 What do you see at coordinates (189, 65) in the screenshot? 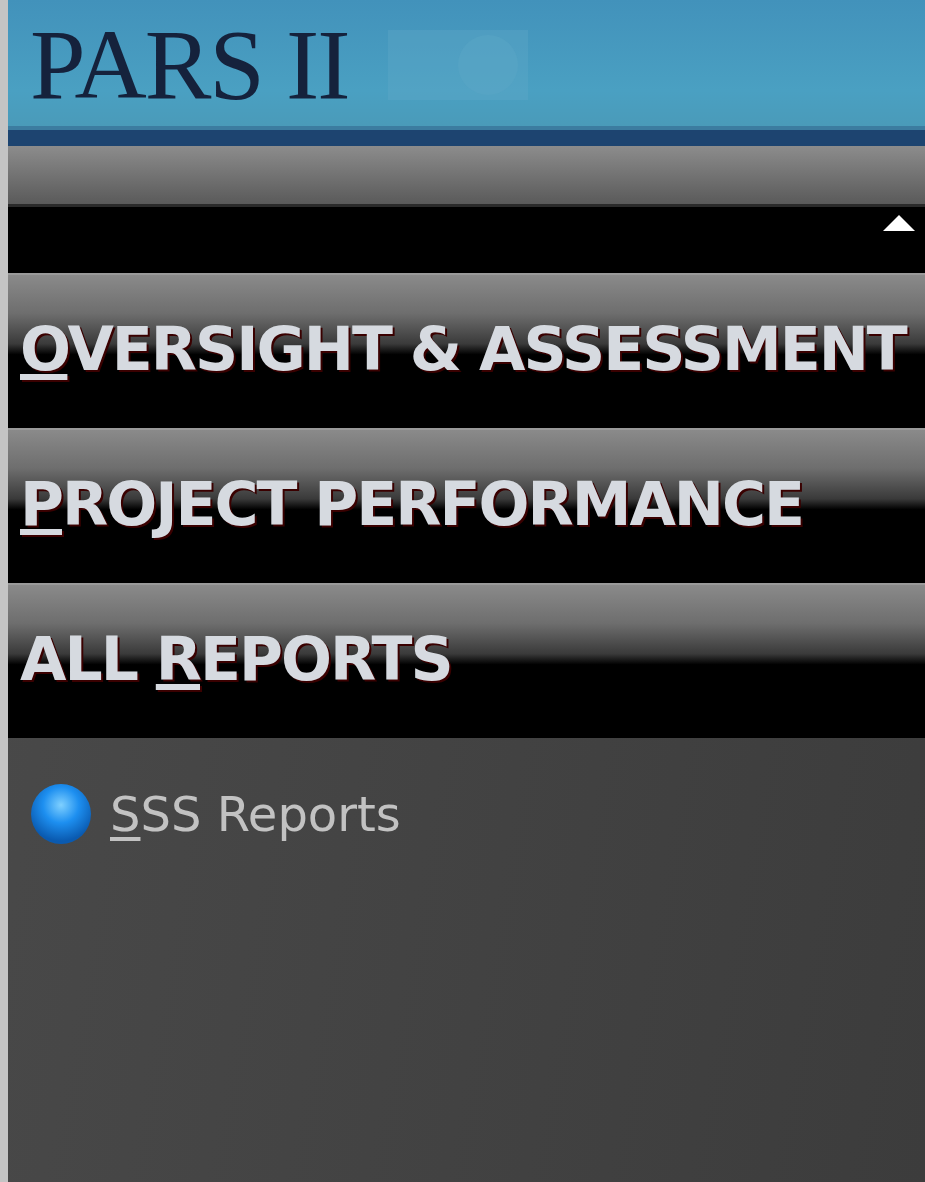
I see `app-title: PARS II` at bounding box center [189, 65].